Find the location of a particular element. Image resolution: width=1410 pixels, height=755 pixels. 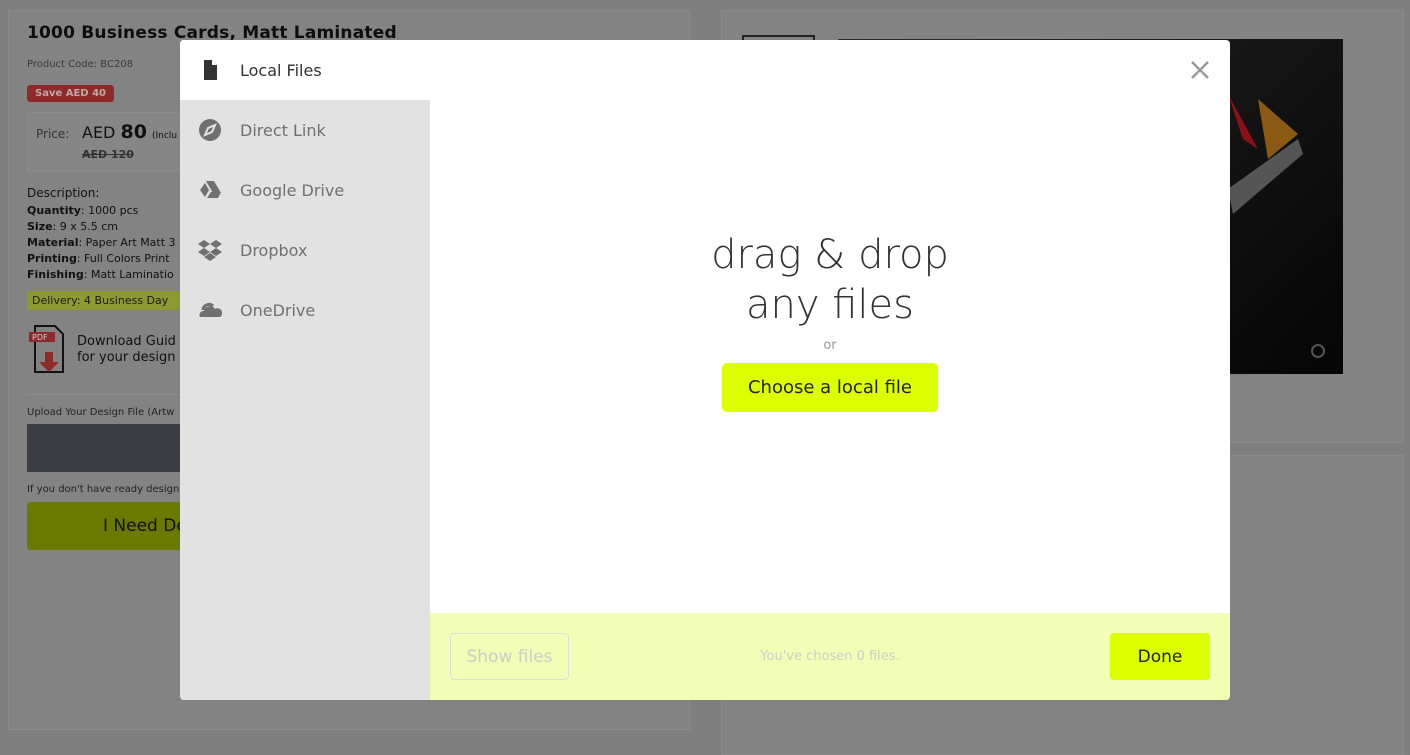

source-google-drive: Google Drive is located at coordinates (305, 190).